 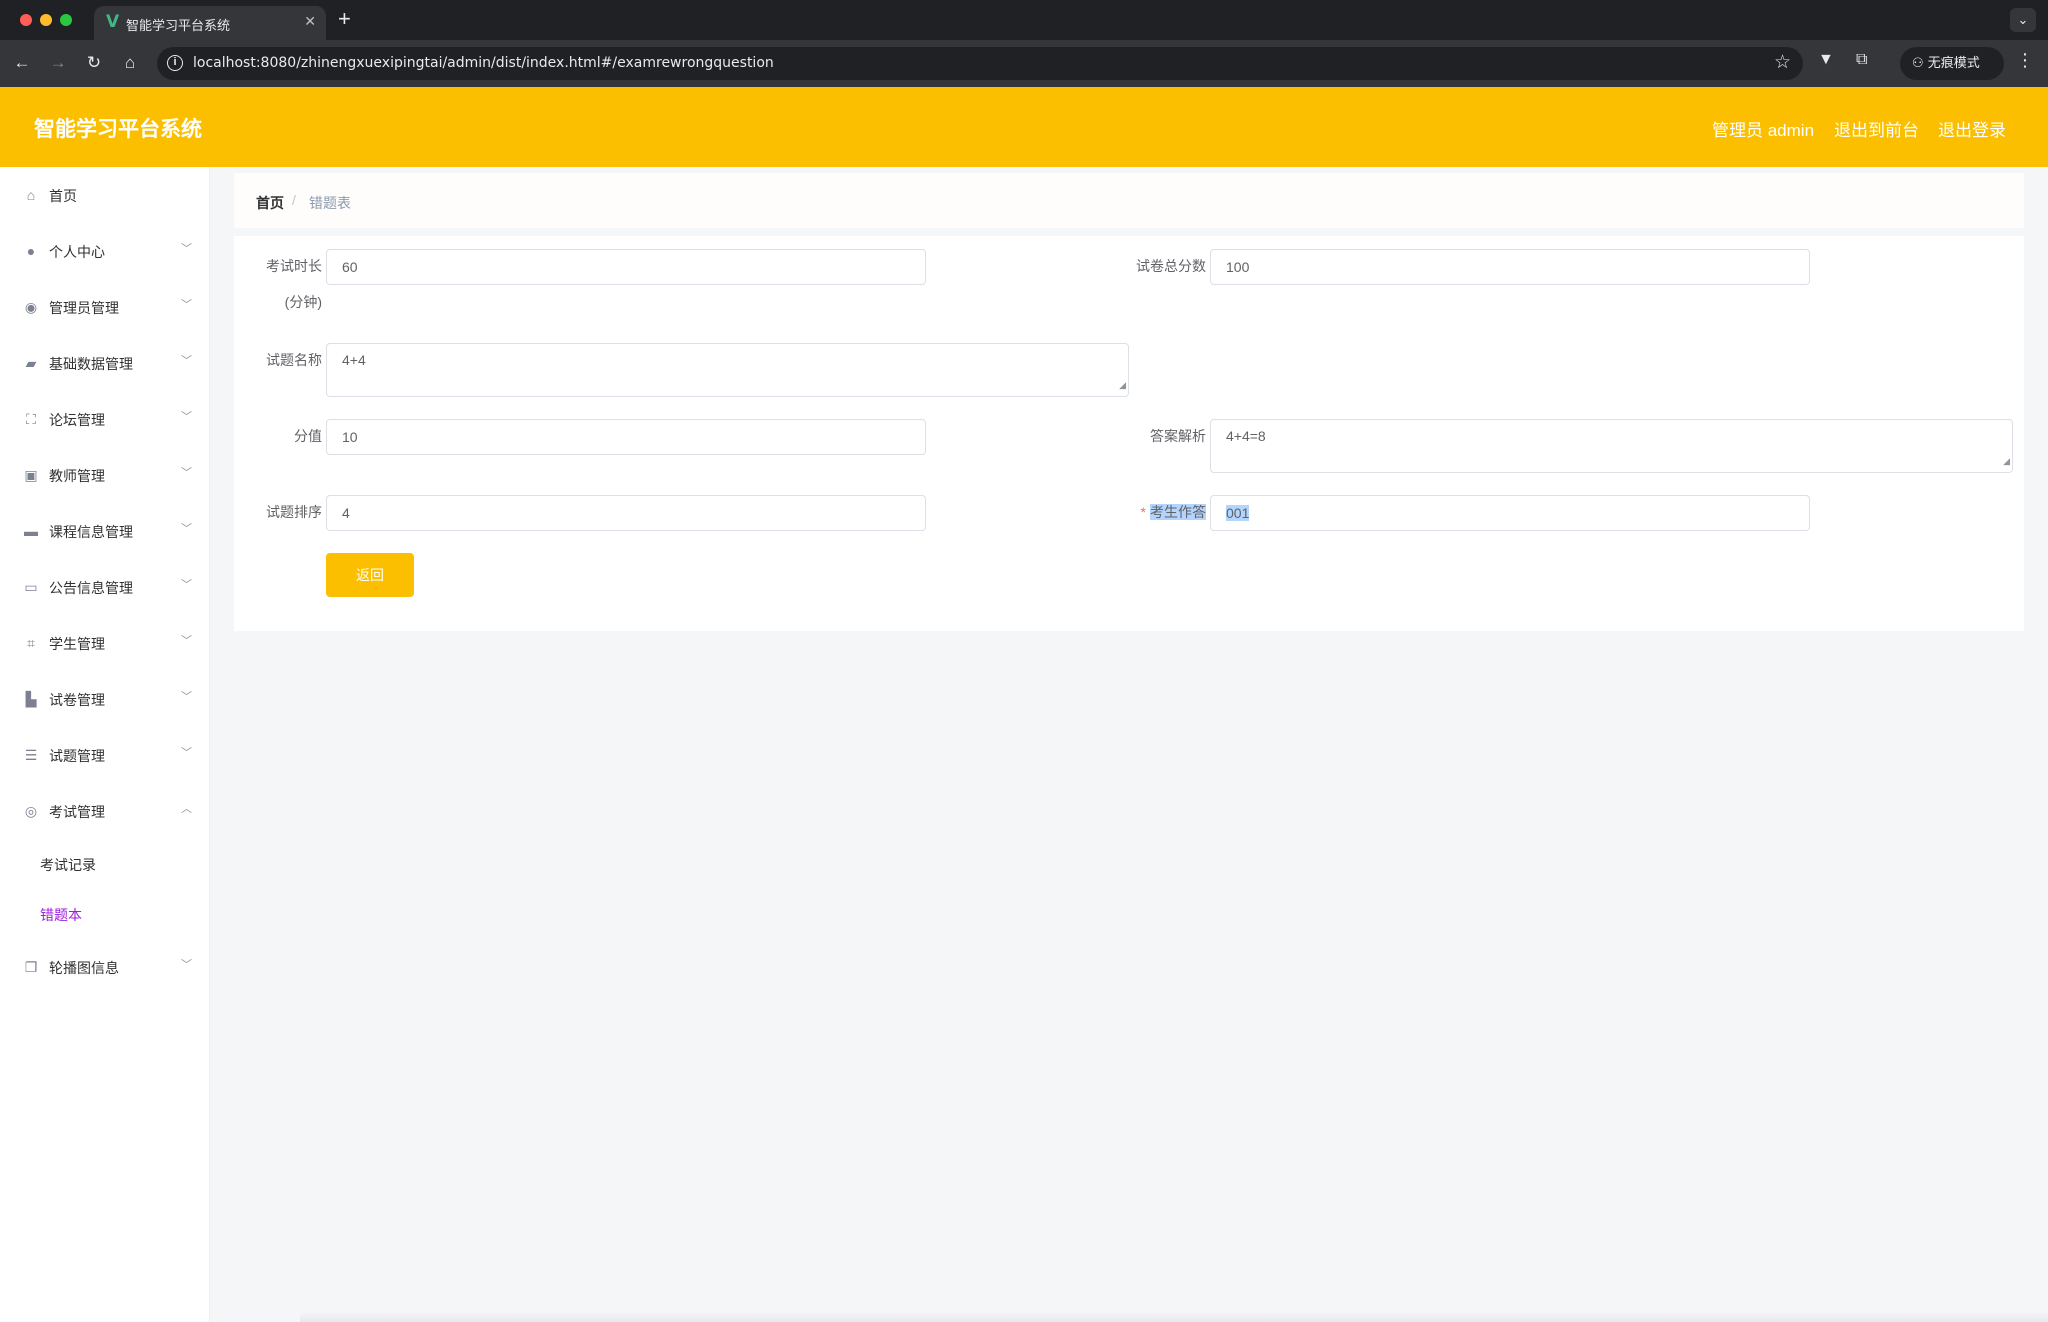 I want to click on sidebar-item-question: ☰ 试题管理 ﹀, so click(x=105, y=755).